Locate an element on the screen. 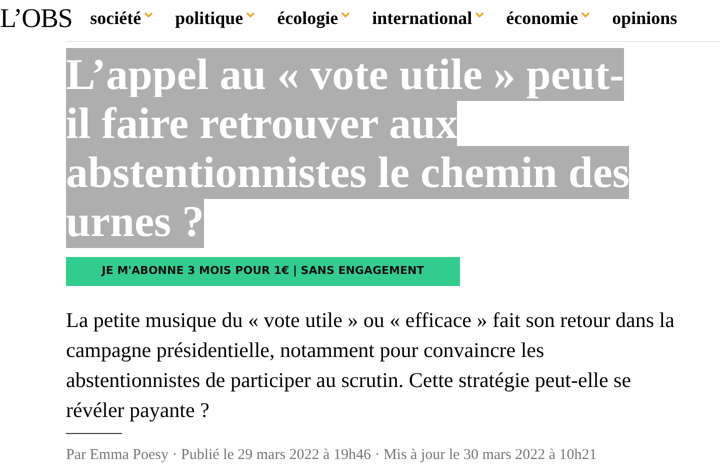  byline: Par Emma Poesy · Publié le 29 mars 2022 à 19h46 · Mis à jour le 30 mars 2022 à 10h21 is located at coordinates (332, 455).